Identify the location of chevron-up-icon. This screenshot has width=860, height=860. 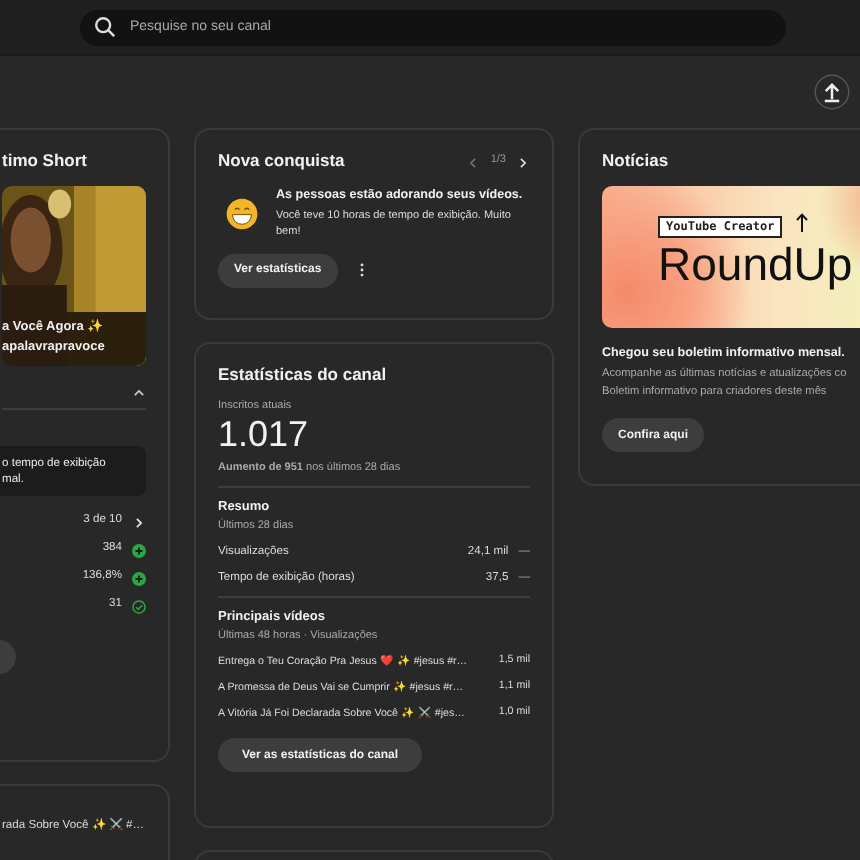
(139, 393).